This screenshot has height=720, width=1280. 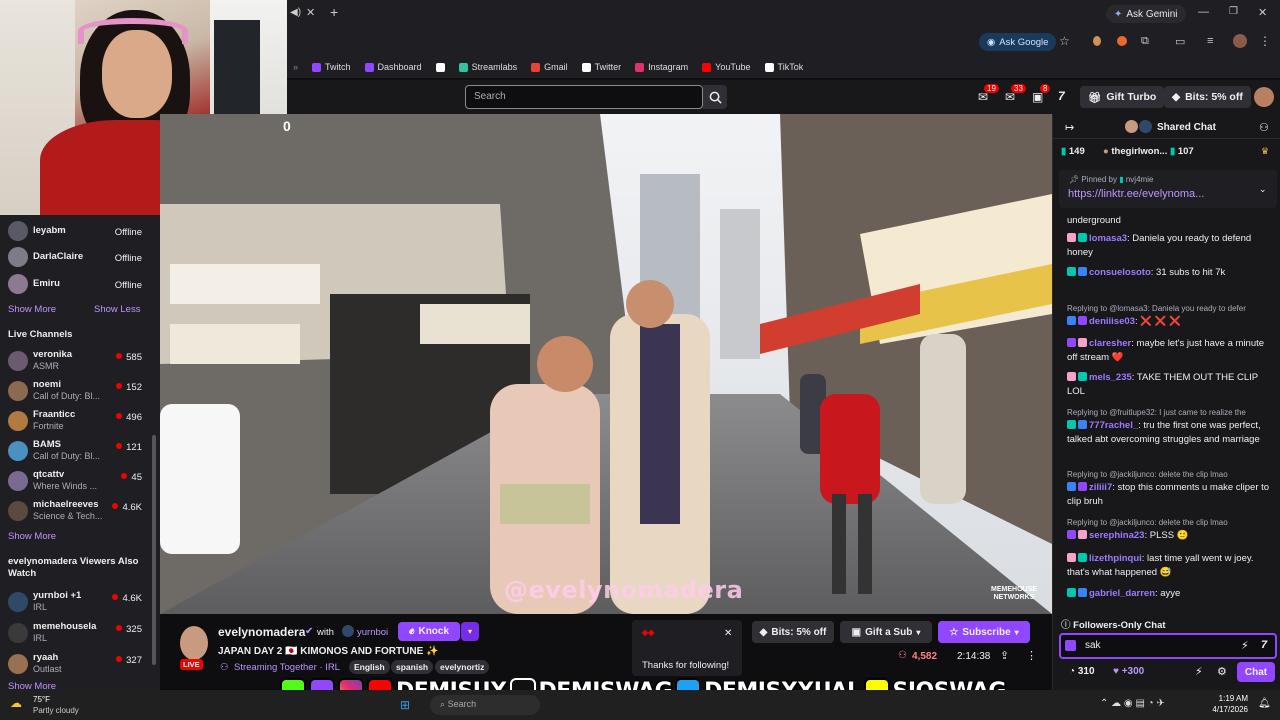 I want to click on reading-list-icon: ≡, so click(x=1210, y=41).